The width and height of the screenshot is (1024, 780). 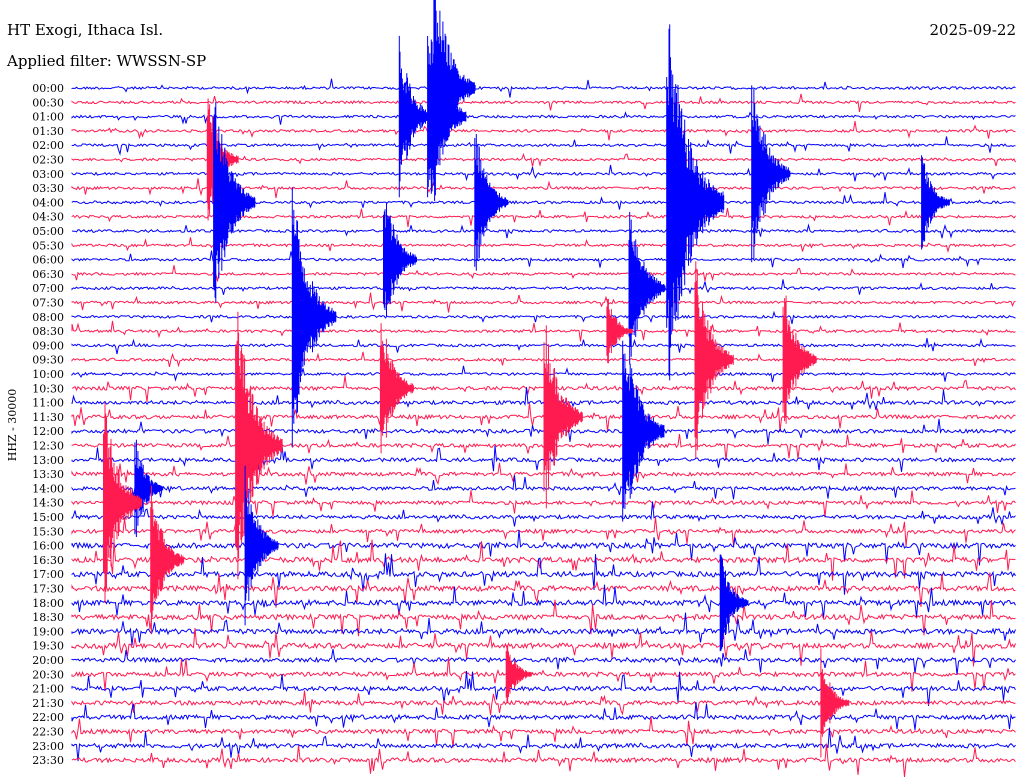 I want to click on time-label: 18:30, so click(x=48, y=617).